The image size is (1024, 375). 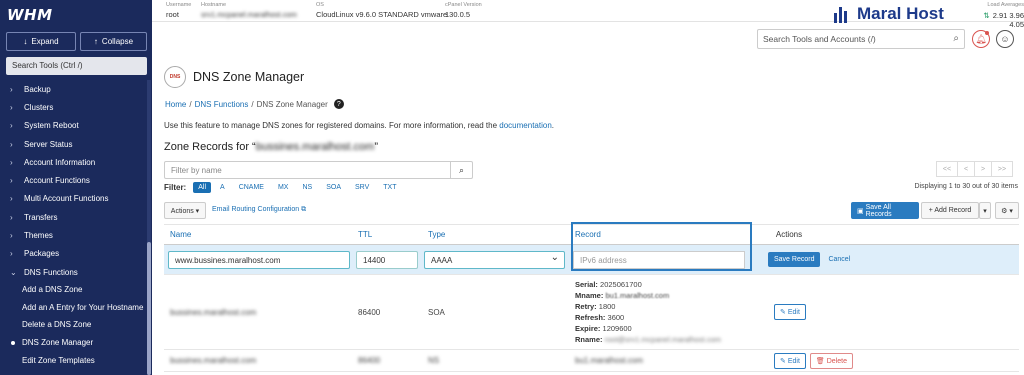 What do you see at coordinates (586, 306) in the screenshot?
I see `retry-label: Retry:` at bounding box center [586, 306].